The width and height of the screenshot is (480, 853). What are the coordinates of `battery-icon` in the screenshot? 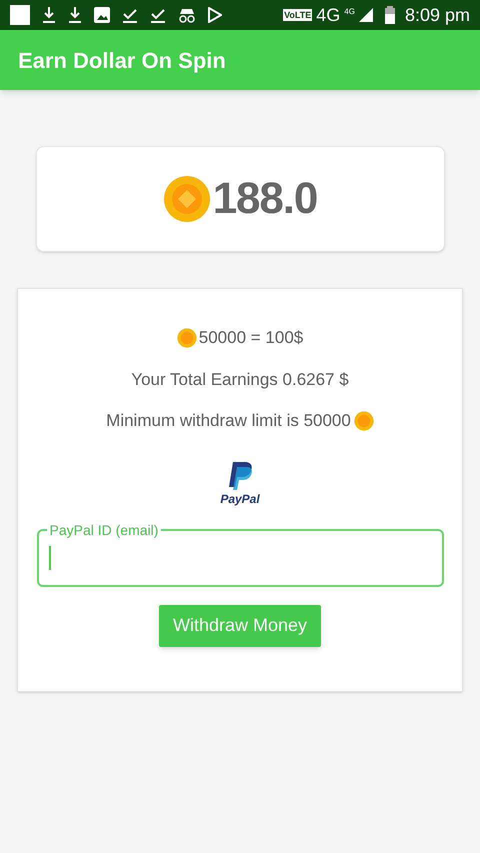 It's located at (389, 15).